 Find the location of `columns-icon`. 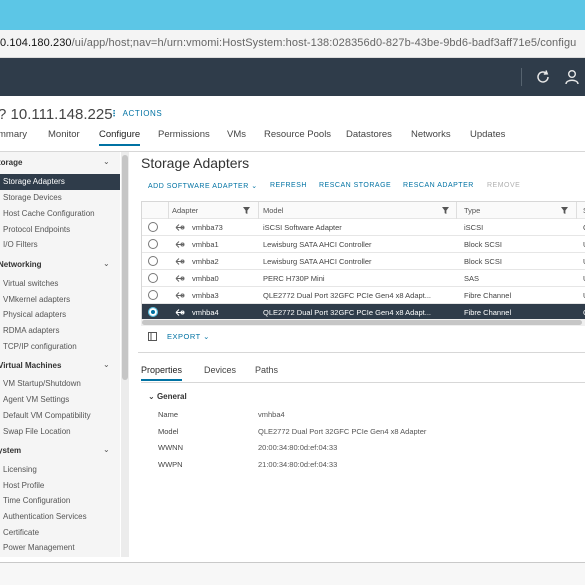

columns-icon is located at coordinates (152, 336).